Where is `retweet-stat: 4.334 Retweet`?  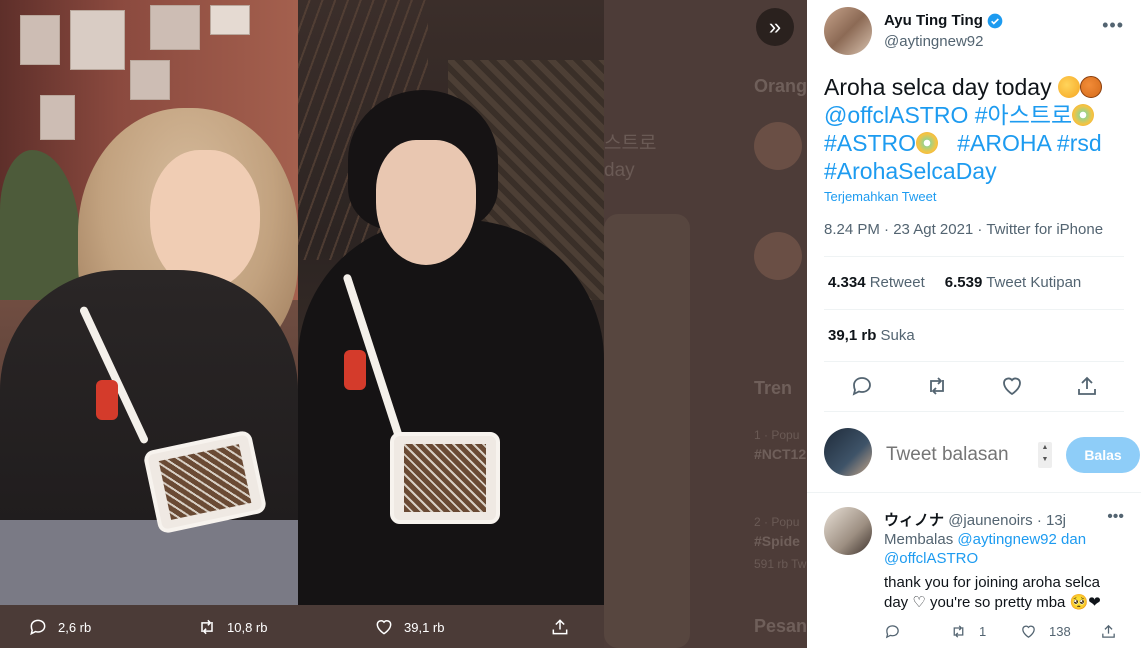
retweet-stat: 4.334 Retweet is located at coordinates (876, 282).